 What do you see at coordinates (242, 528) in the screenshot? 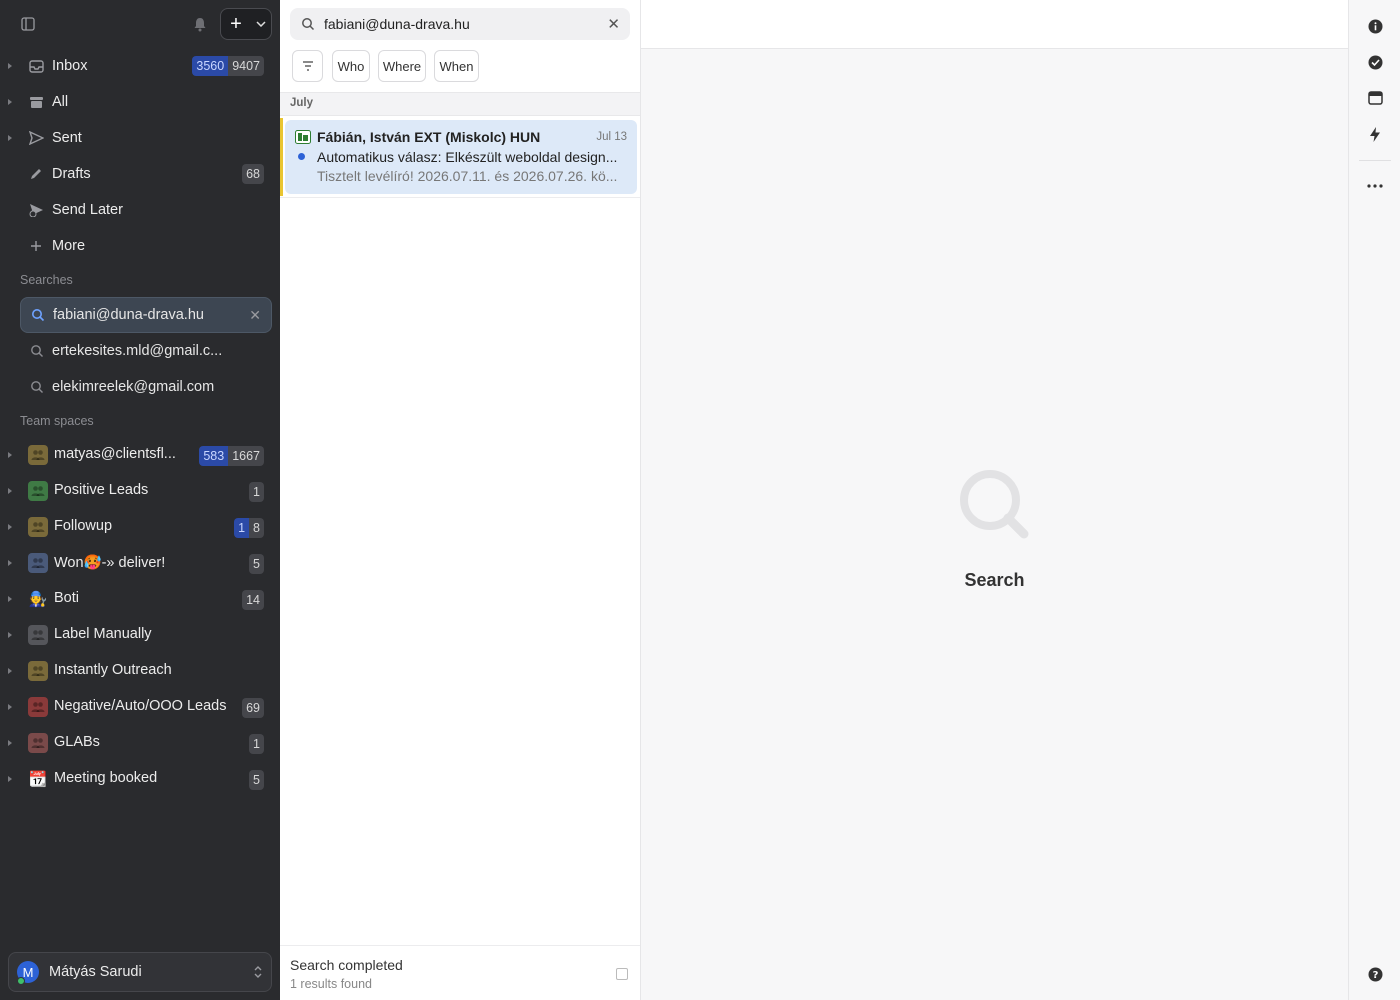
I see `unread-badge: 1` at bounding box center [242, 528].